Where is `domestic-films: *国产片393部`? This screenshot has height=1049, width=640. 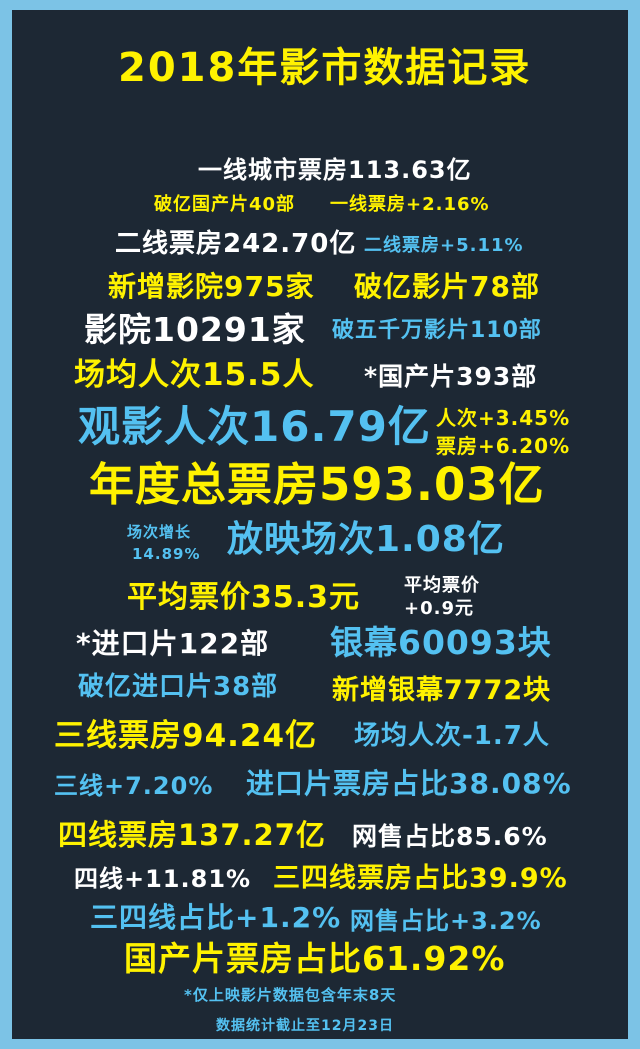 domestic-films: *国产片393部 is located at coordinates (451, 376).